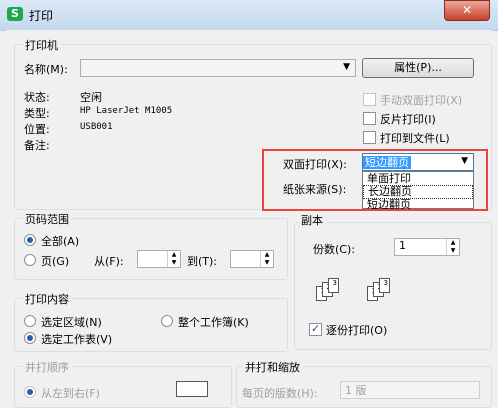 This screenshot has width=498, height=408. I want to click on copies-group-label: 副本, so click(312, 220).